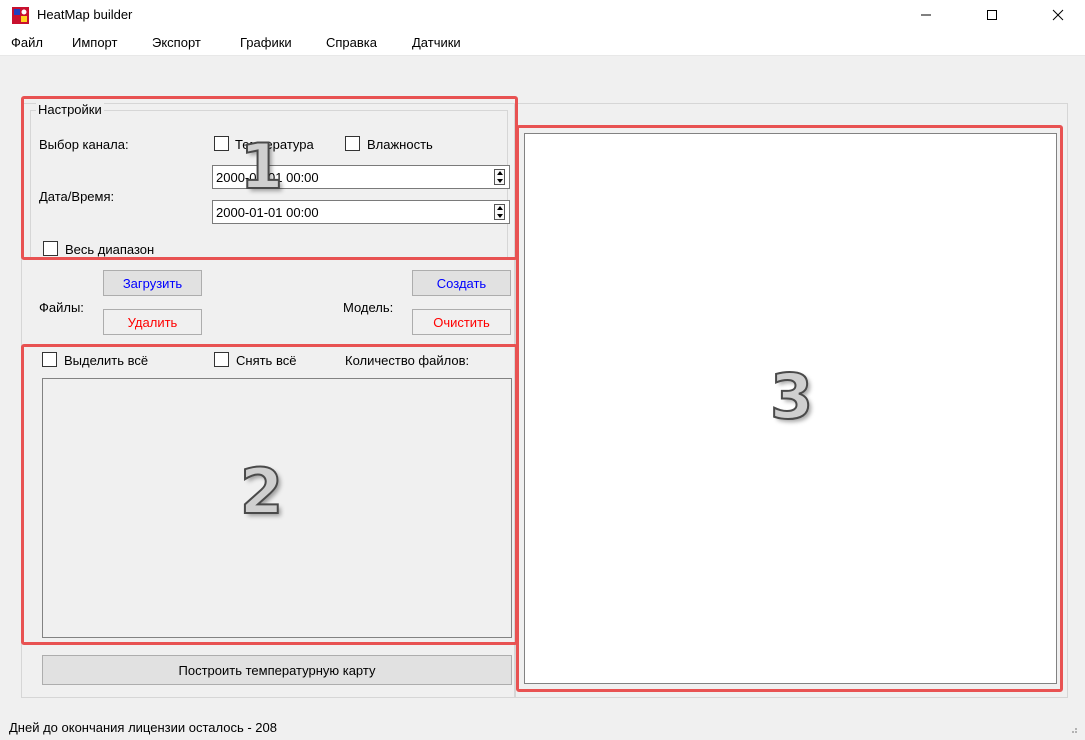 Image resolution: width=1085 pixels, height=740 pixels. I want to click on title-bar: HeatMap builder, so click(542, 15).